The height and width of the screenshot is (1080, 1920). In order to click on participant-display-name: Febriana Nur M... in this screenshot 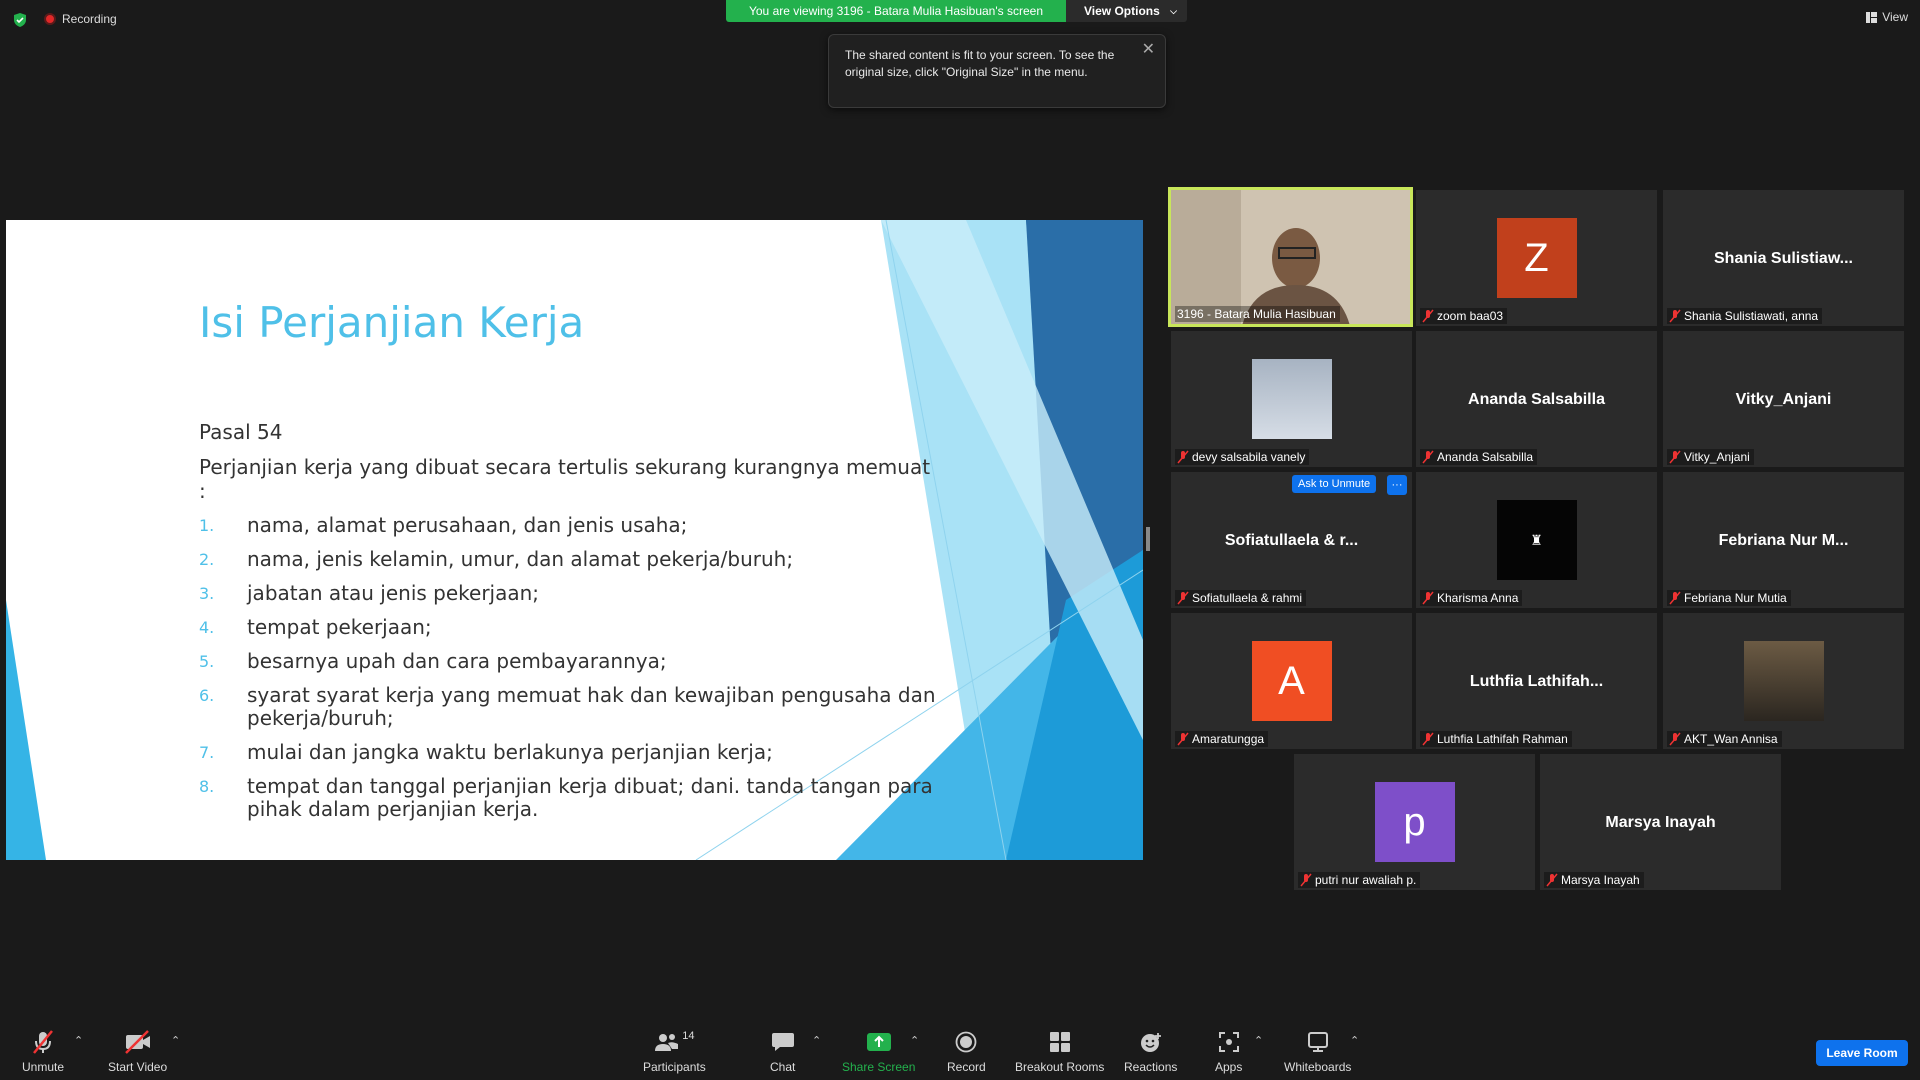, I will do `click(1783, 540)`.